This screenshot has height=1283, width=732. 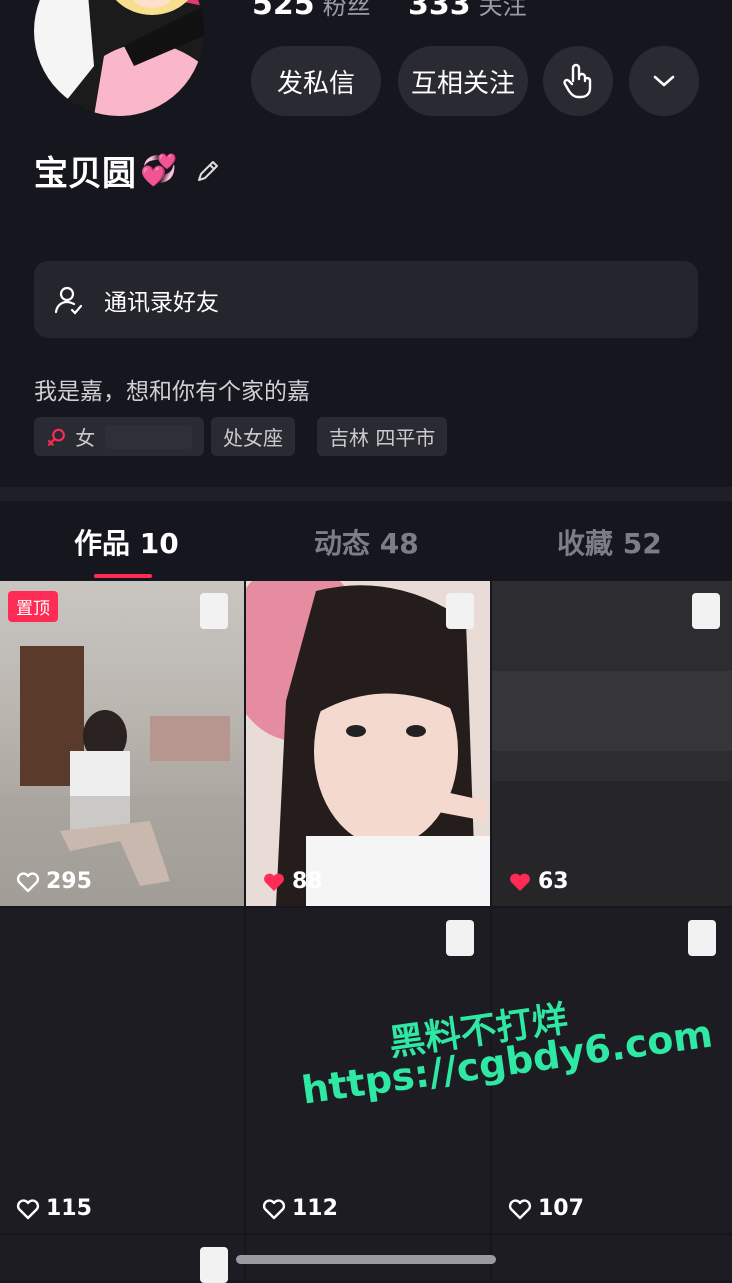 I want to click on like-count: 295, so click(x=54, y=881).